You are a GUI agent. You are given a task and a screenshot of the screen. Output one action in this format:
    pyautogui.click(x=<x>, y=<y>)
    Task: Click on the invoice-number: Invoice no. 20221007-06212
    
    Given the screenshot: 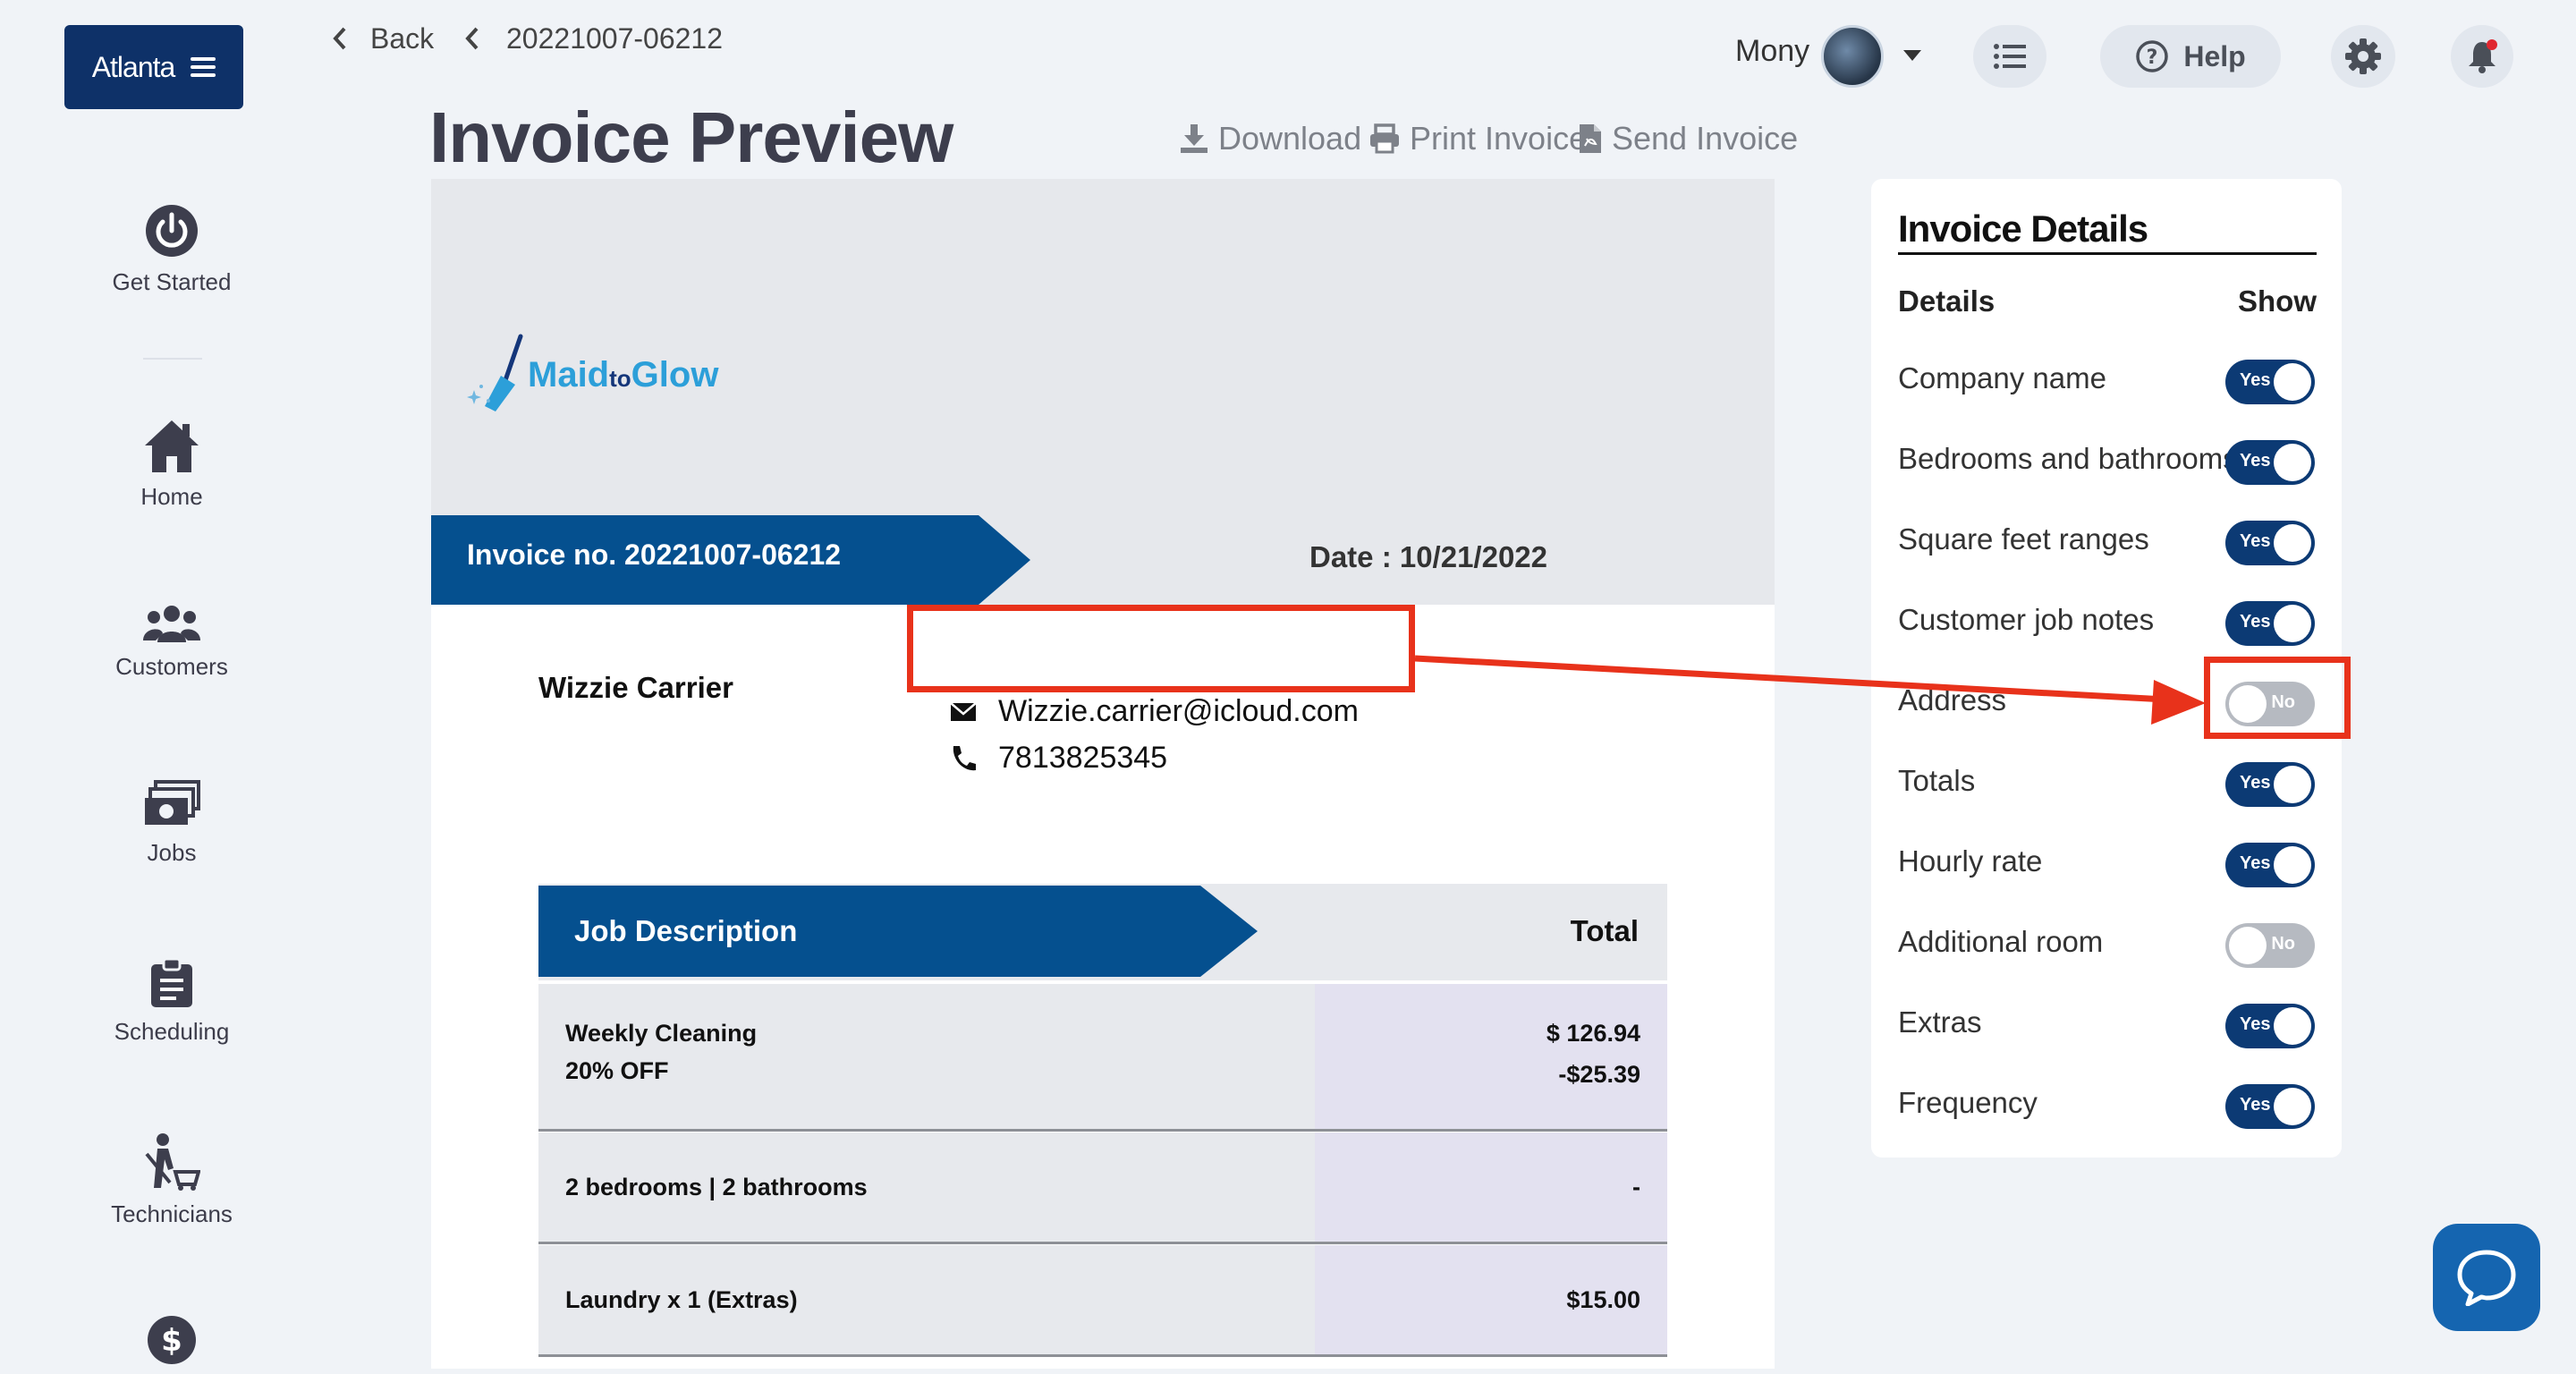 What is the action you would take?
    pyautogui.click(x=654, y=555)
    